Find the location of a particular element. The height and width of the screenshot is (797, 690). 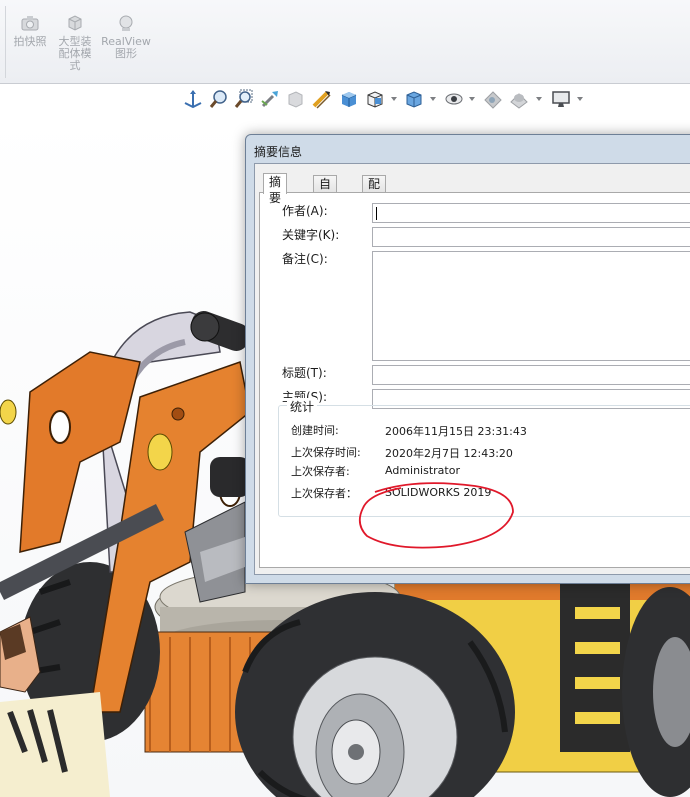

dynamic-annotation-icon is located at coordinates (322, 99).